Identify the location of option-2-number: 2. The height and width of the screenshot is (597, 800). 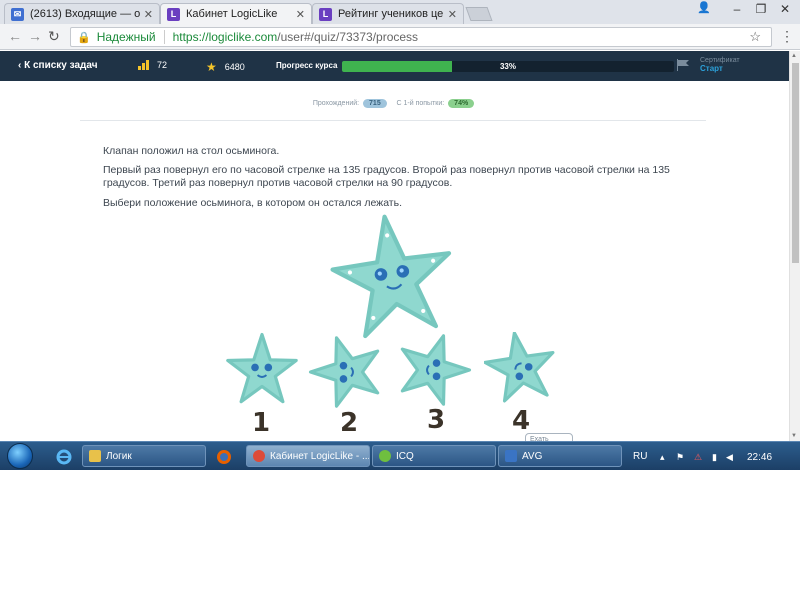
(349, 423).